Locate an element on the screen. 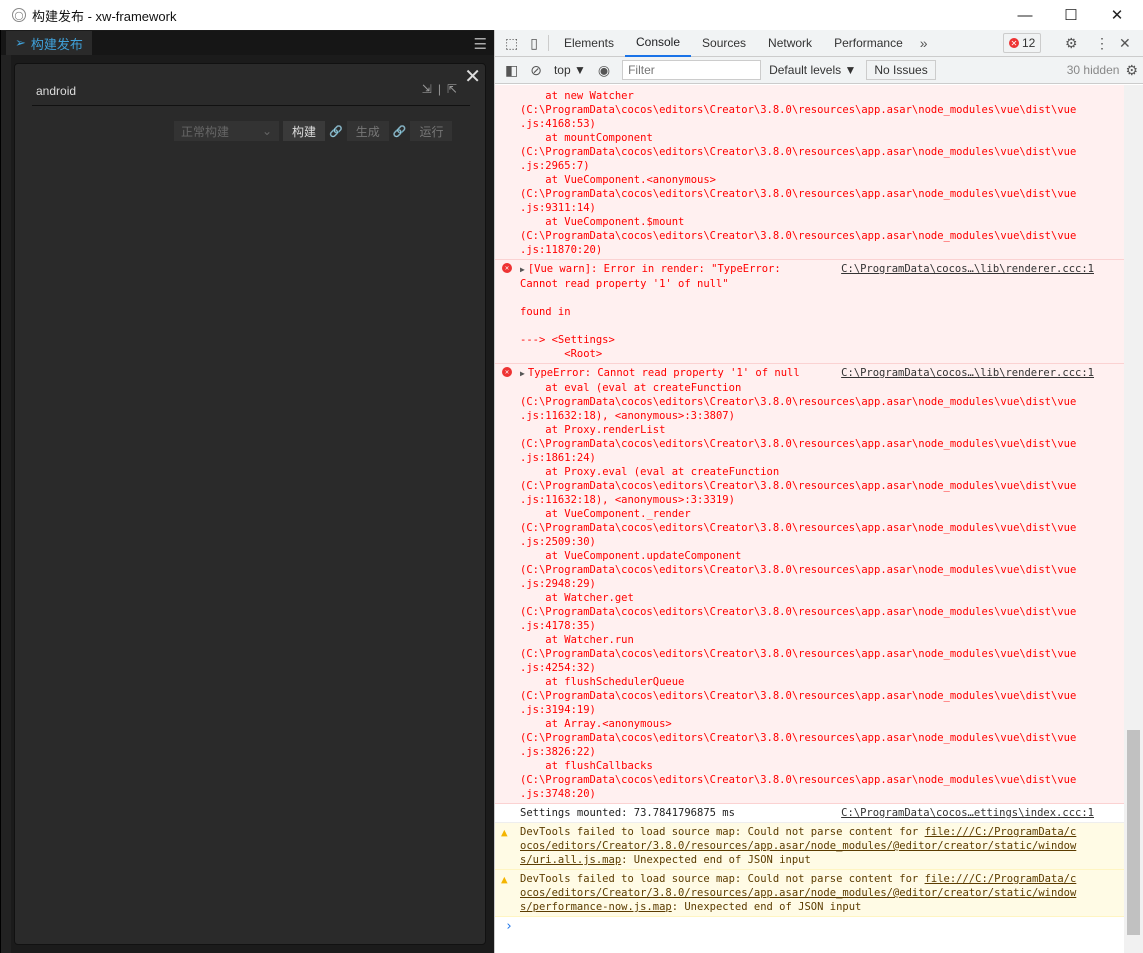  panel-tab-bar: ➢ 构建发布 ☰ is located at coordinates (248, 43).